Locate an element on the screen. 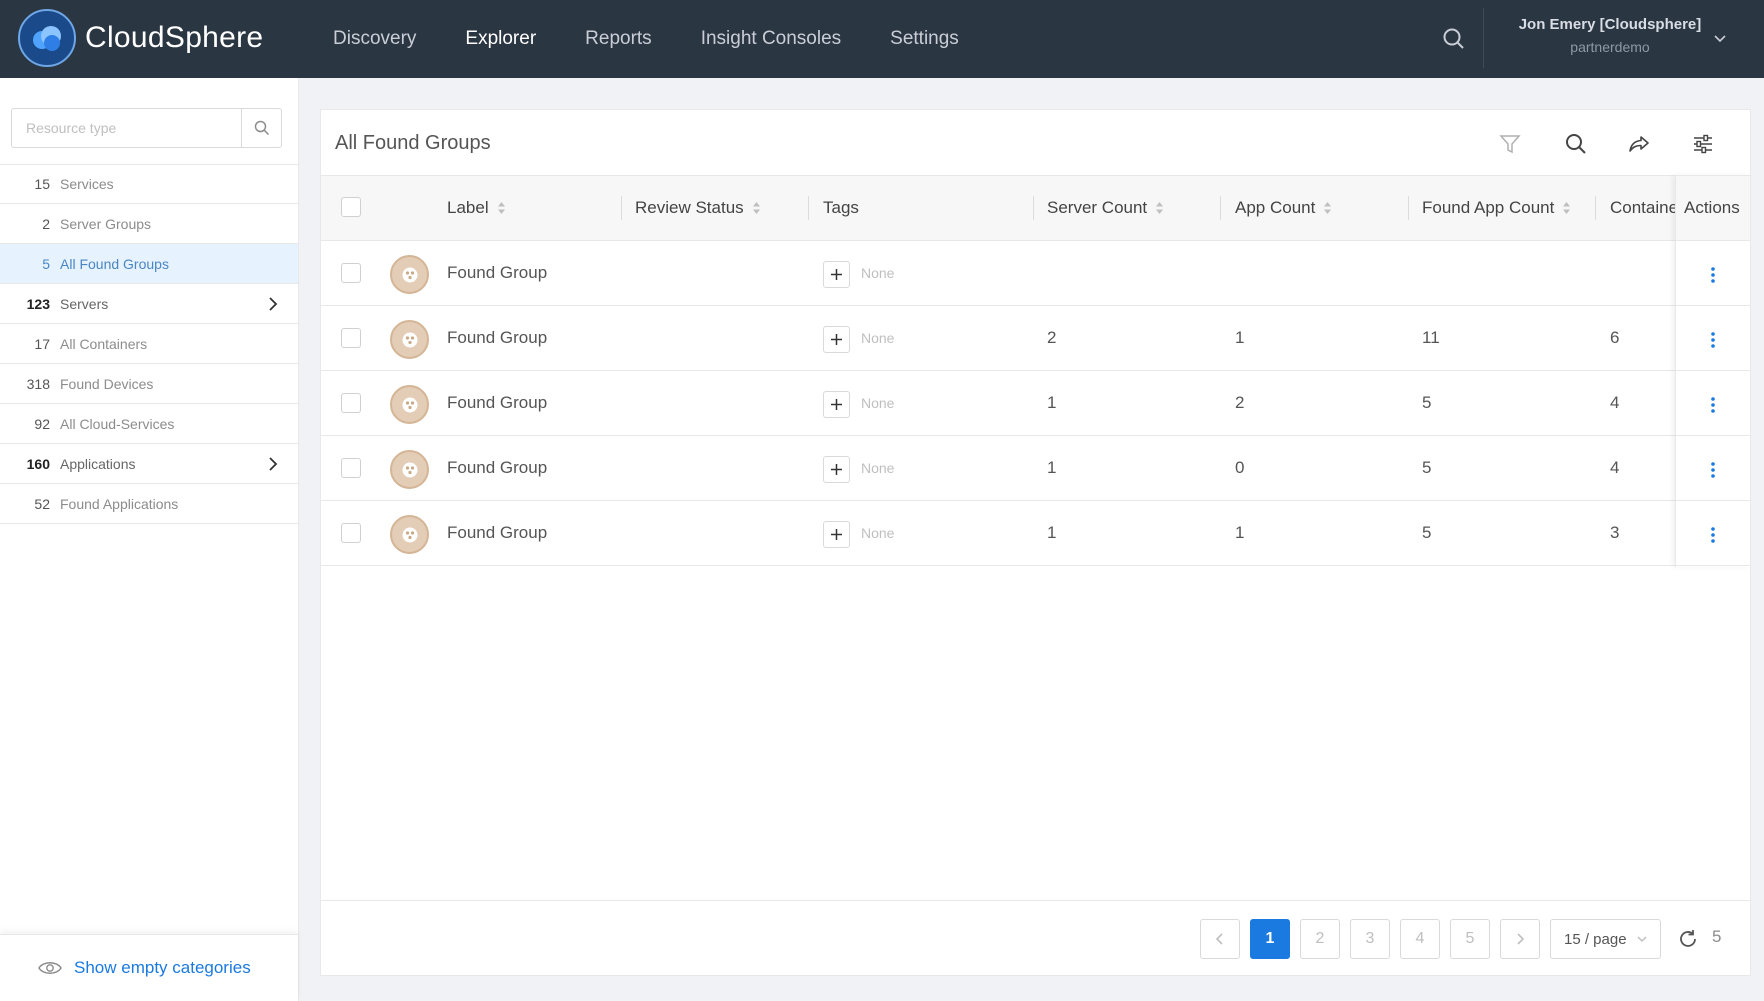 This screenshot has width=1764, height=1001. category-servers: 123 Servers is located at coordinates (149, 304).